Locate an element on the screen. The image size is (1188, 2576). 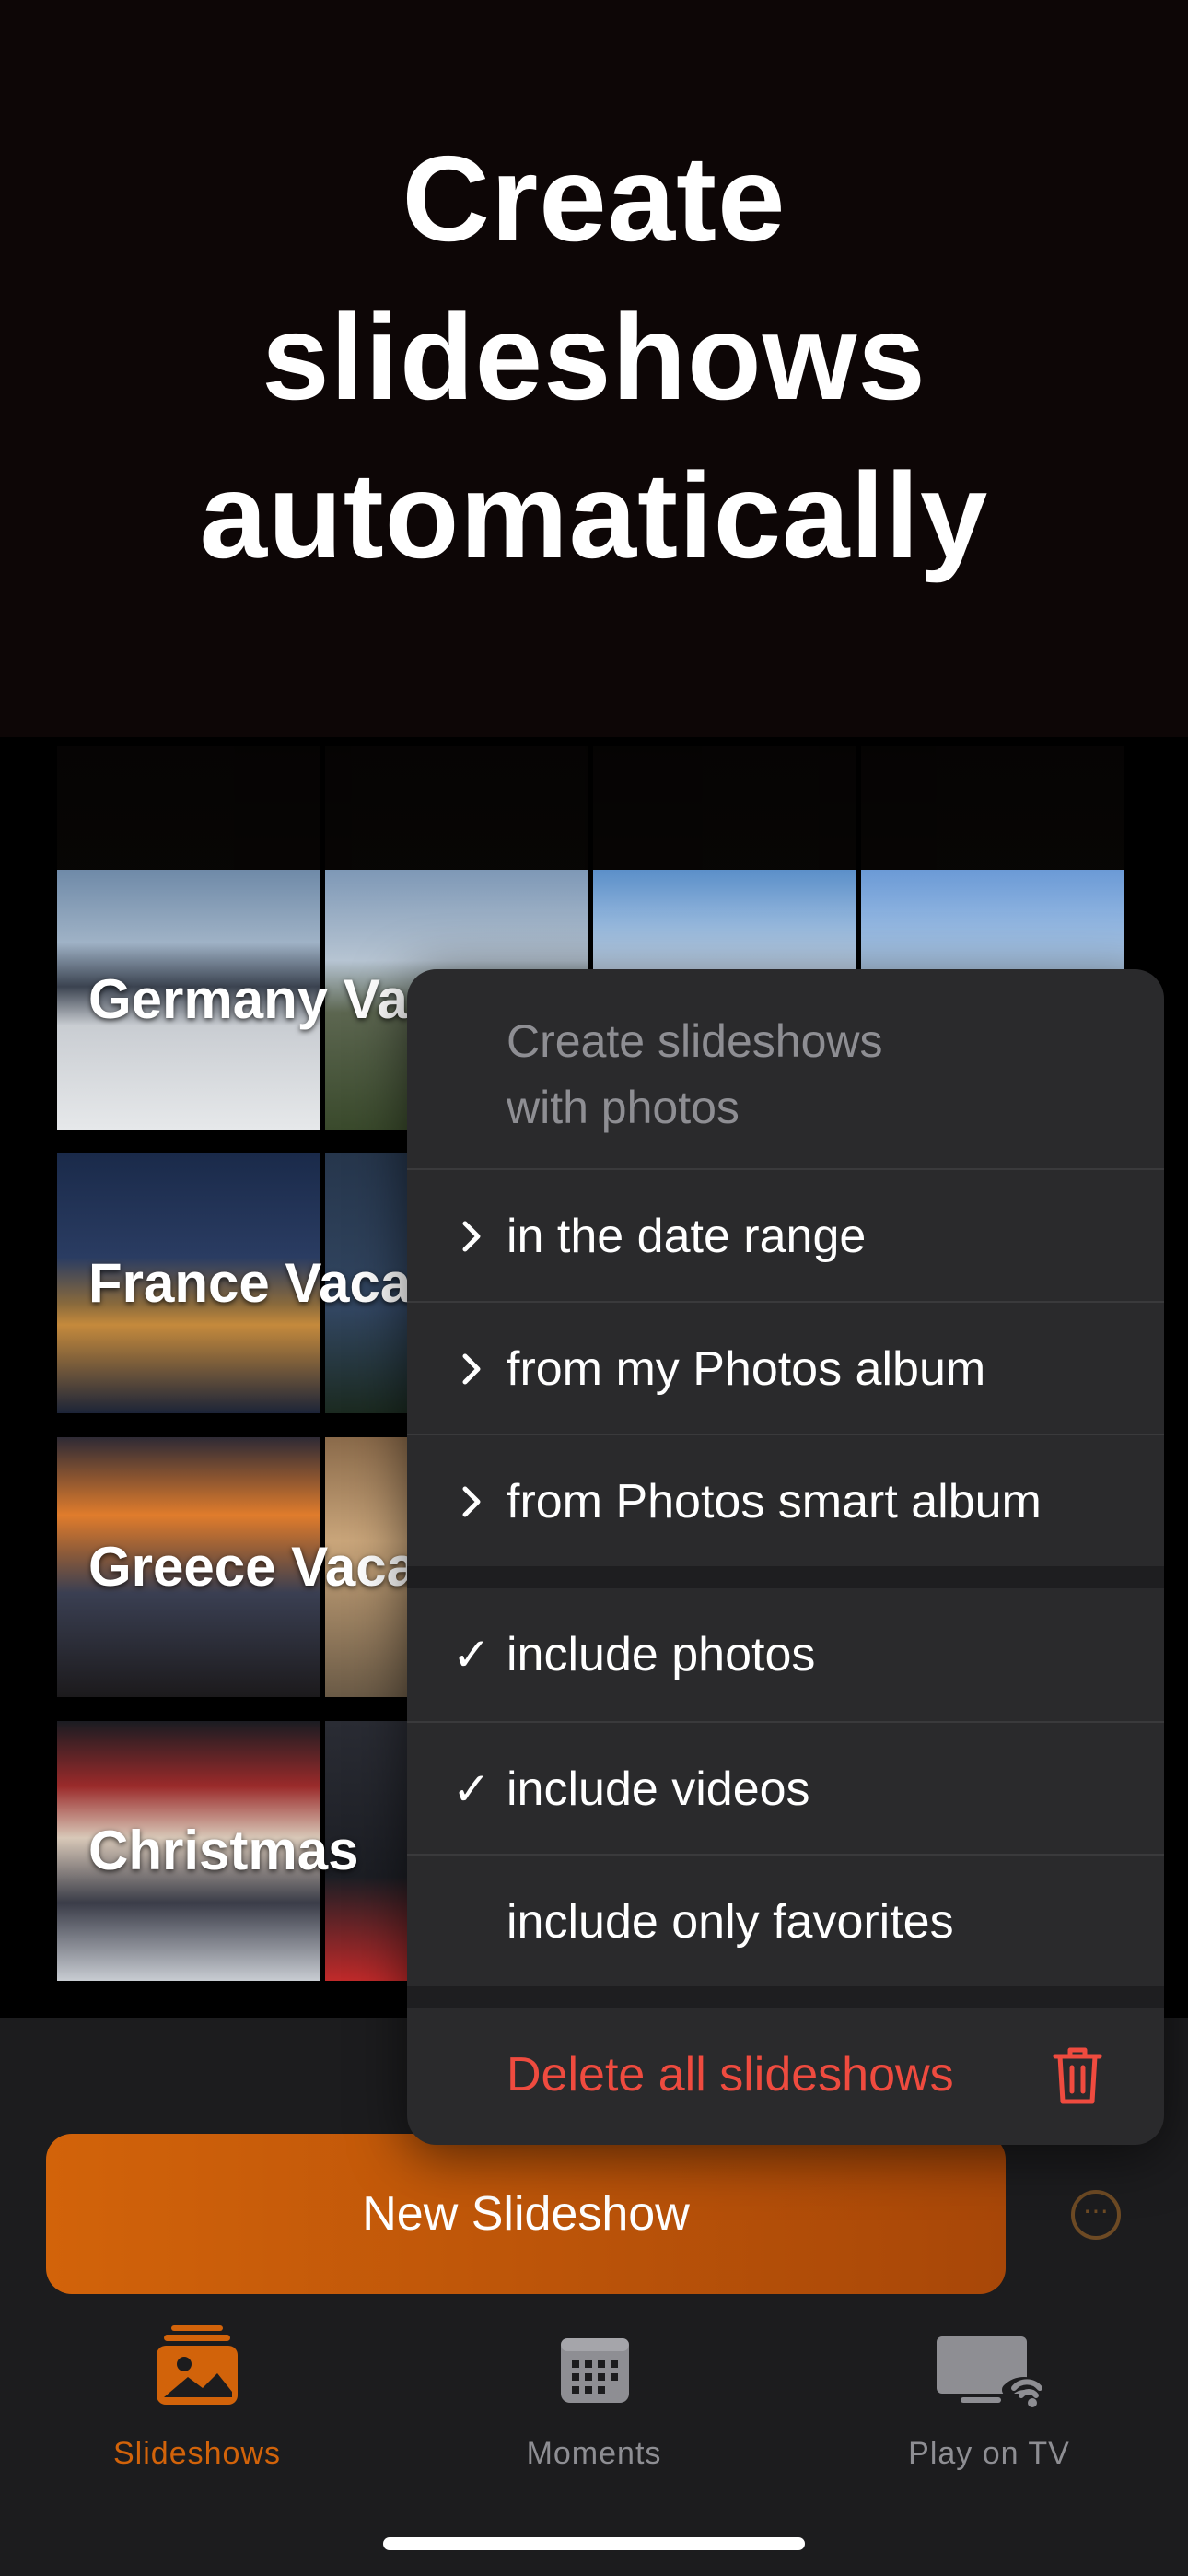
tab-label: Moments is located at coordinates (594, 2453).